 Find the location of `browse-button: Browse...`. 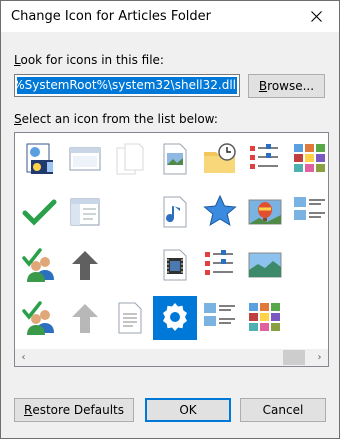

browse-button: Browse... is located at coordinates (286, 86).